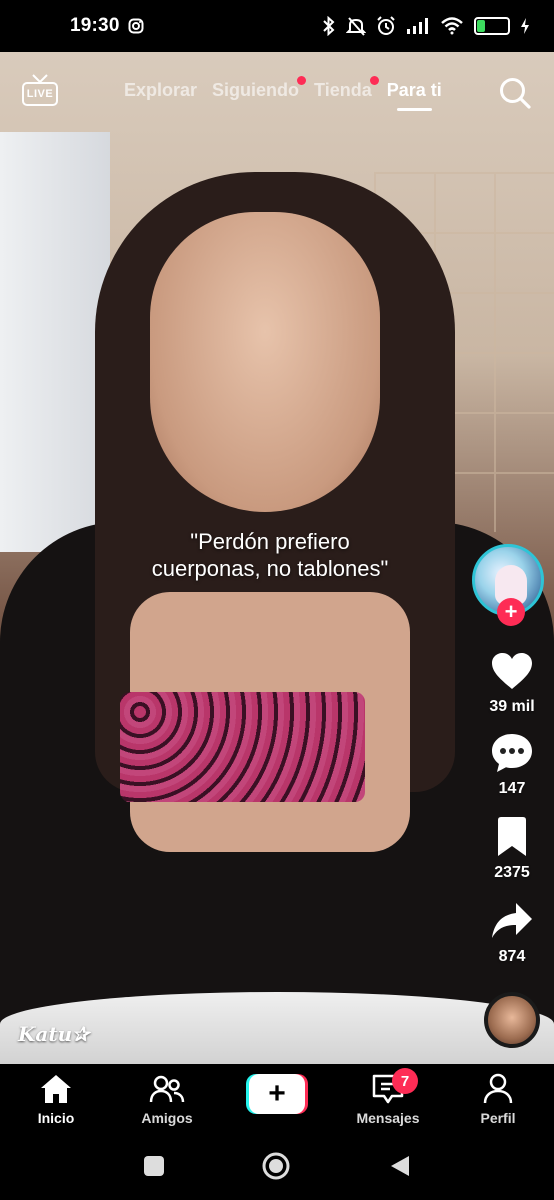 The image size is (554, 1200). I want to click on bottom-nav: Inicio Amigos + Mensajes 7 Perfil, so click(277, 1100).